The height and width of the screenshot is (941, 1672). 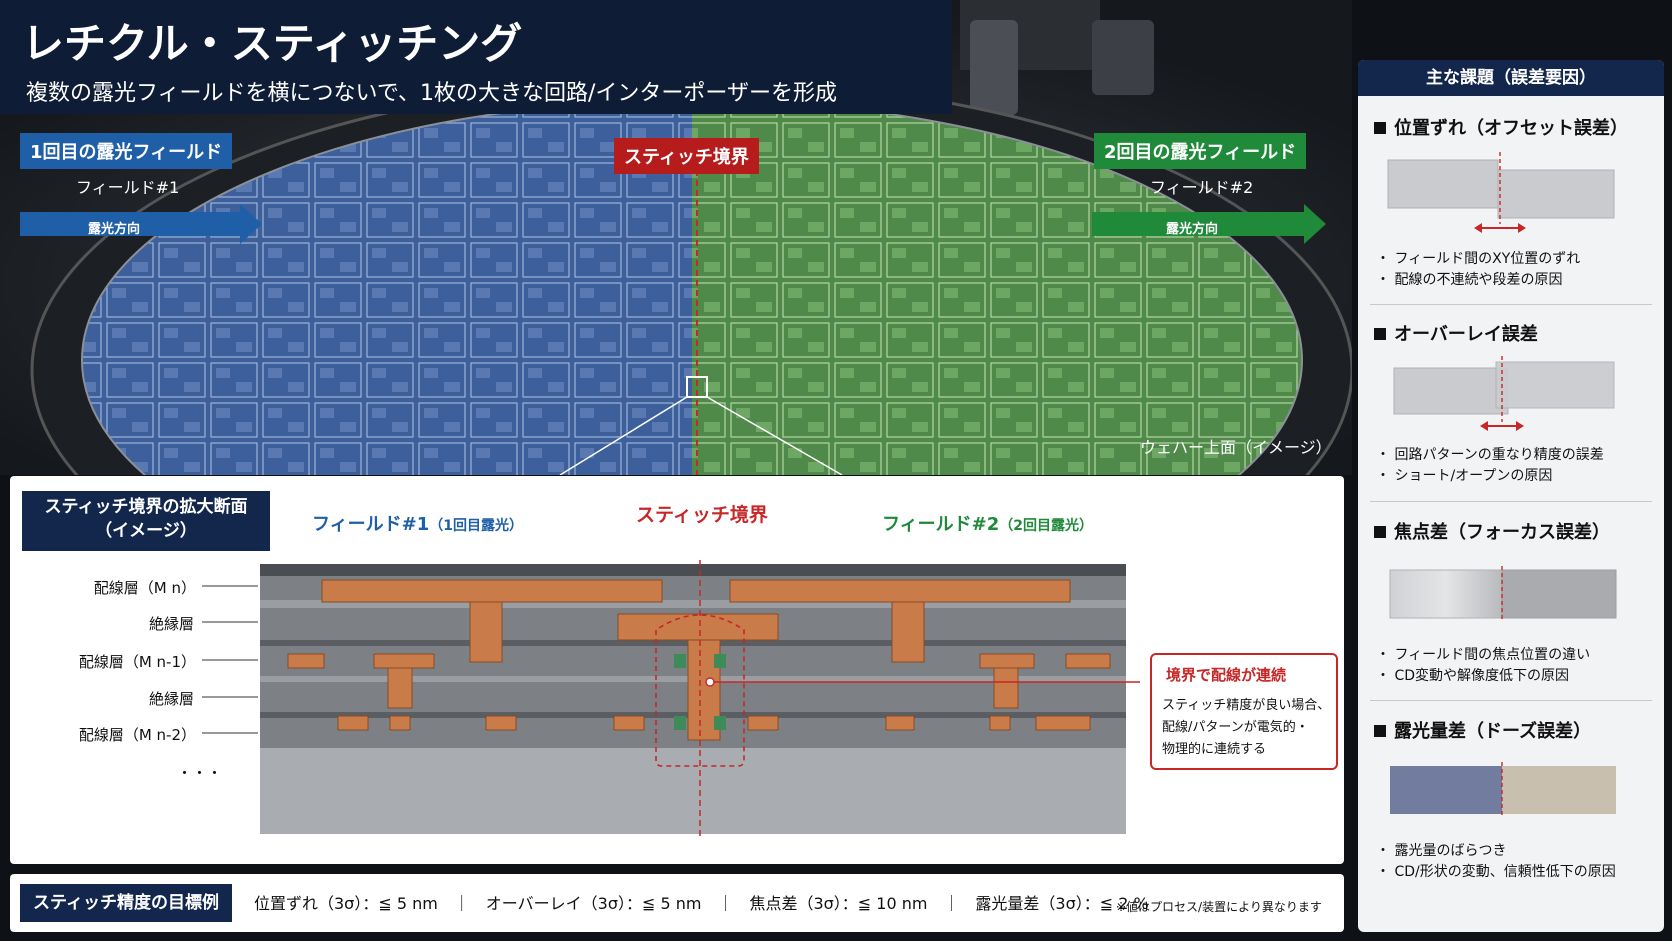 What do you see at coordinates (137, 662) in the screenshot?
I see `layer-label-mn1: 配線層（M n-1）` at bounding box center [137, 662].